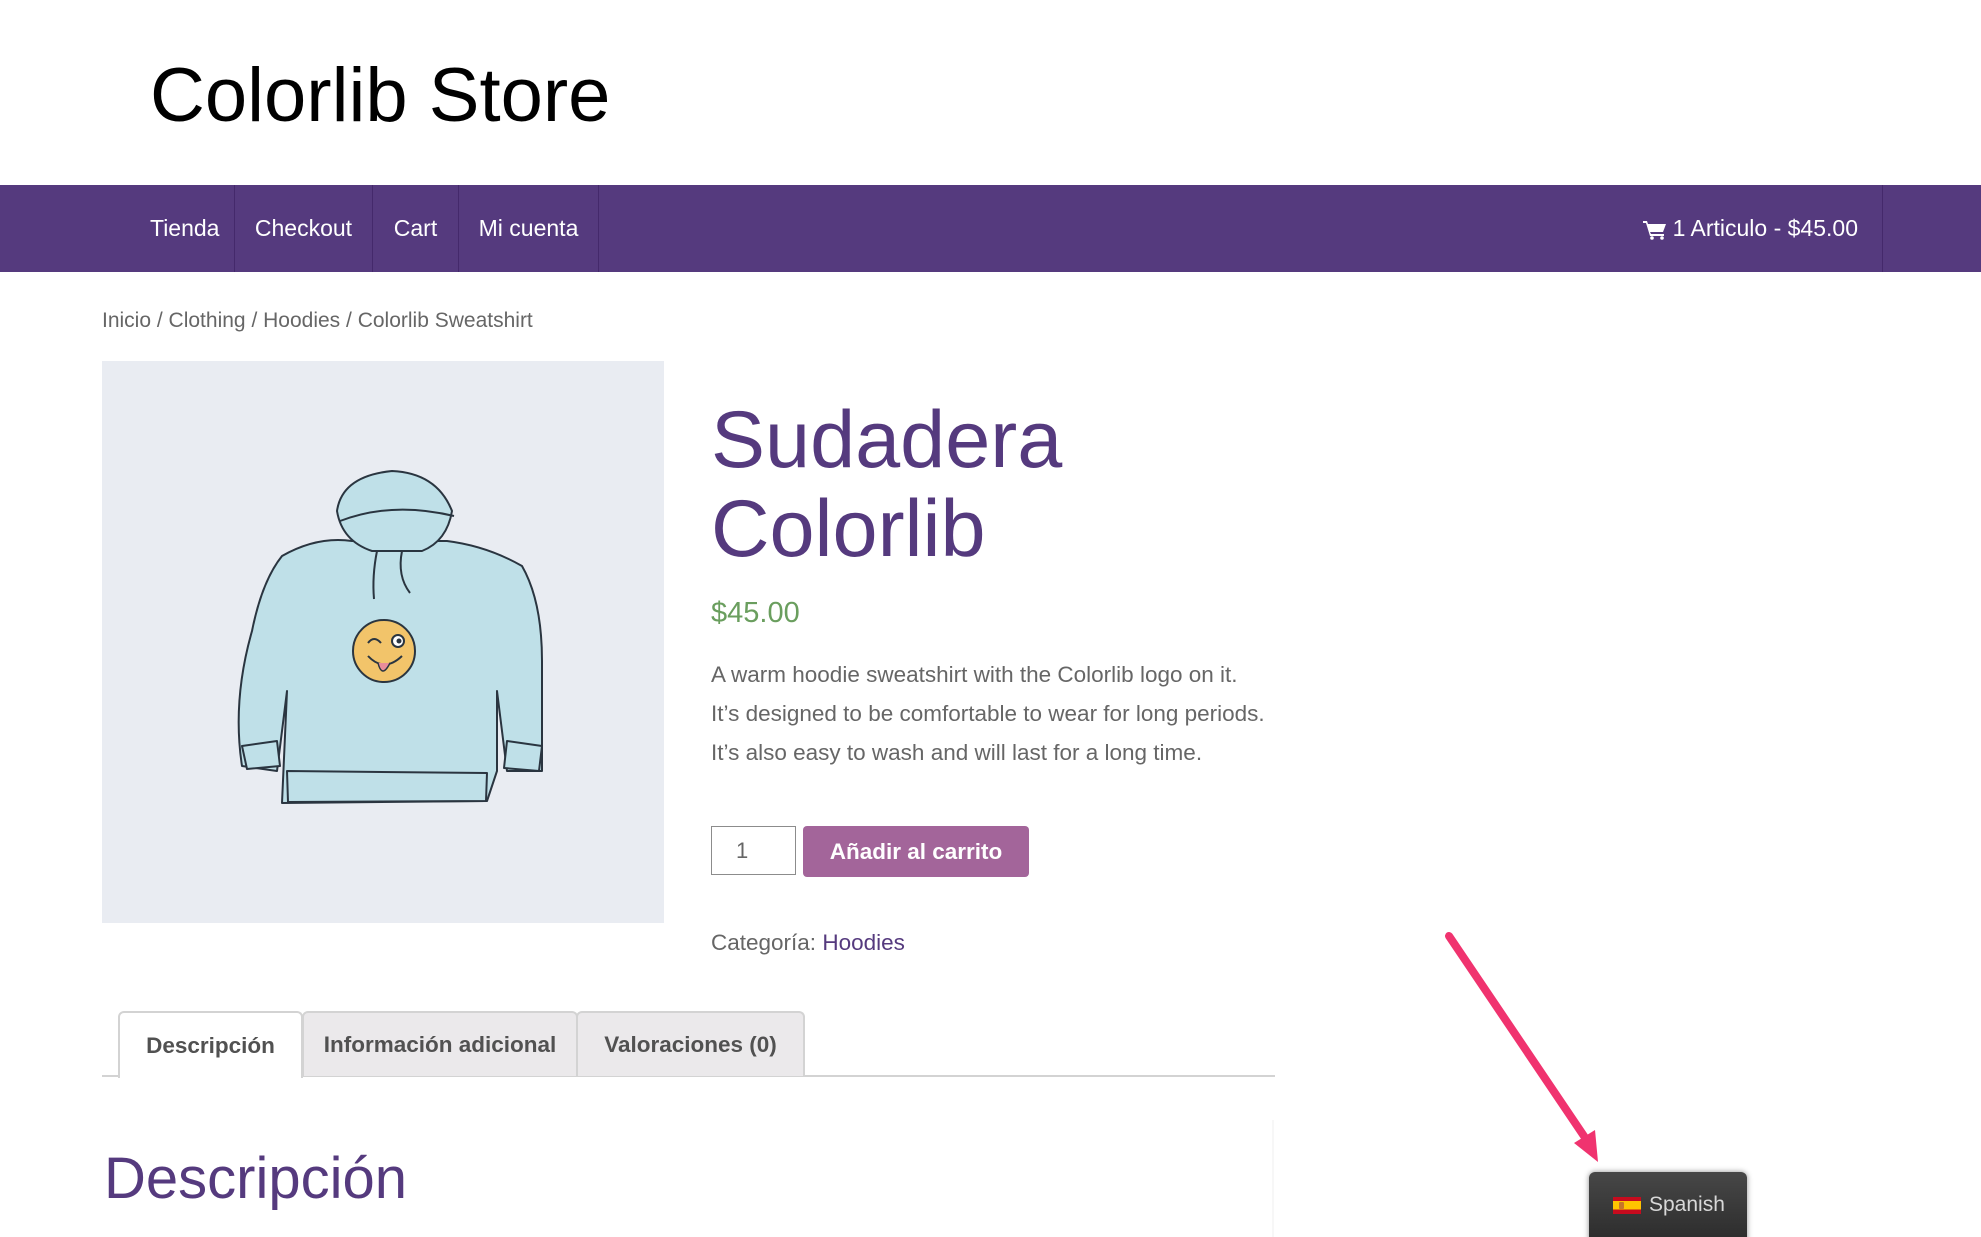 The height and width of the screenshot is (1237, 1981). What do you see at coordinates (1273, 1178) in the screenshot?
I see `panel-border` at bounding box center [1273, 1178].